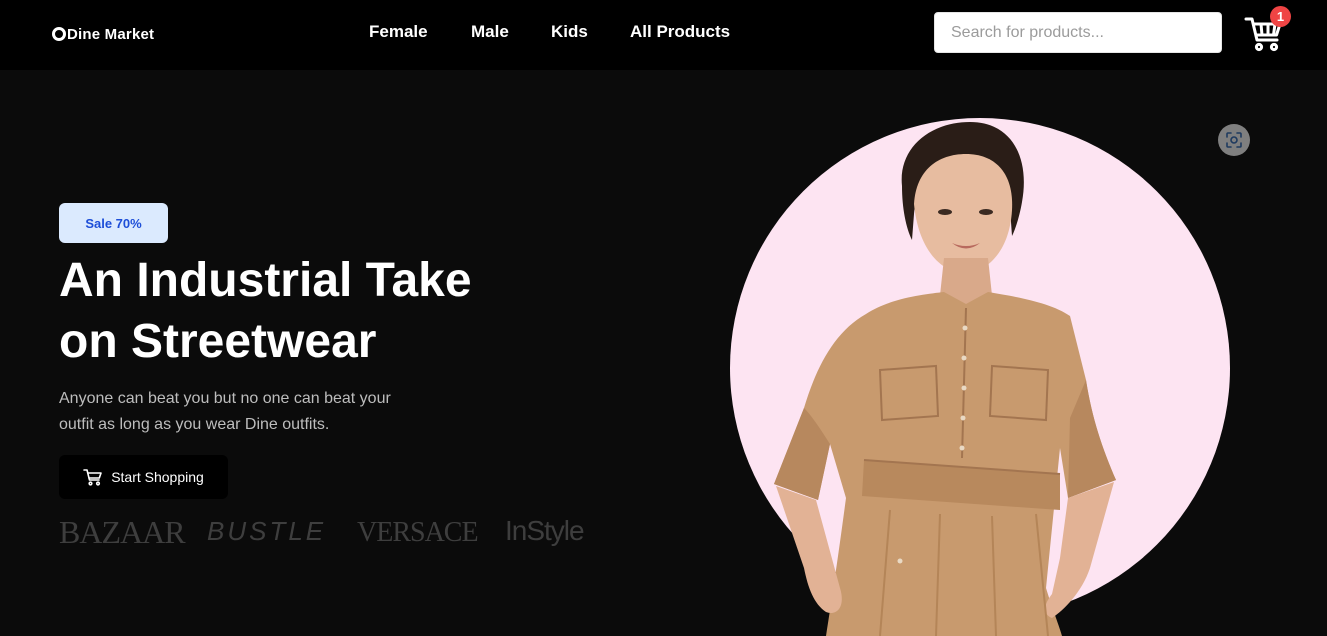 The width and height of the screenshot is (1327, 636). I want to click on brand-logo-bustle: BUSTLE, so click(267, 531).